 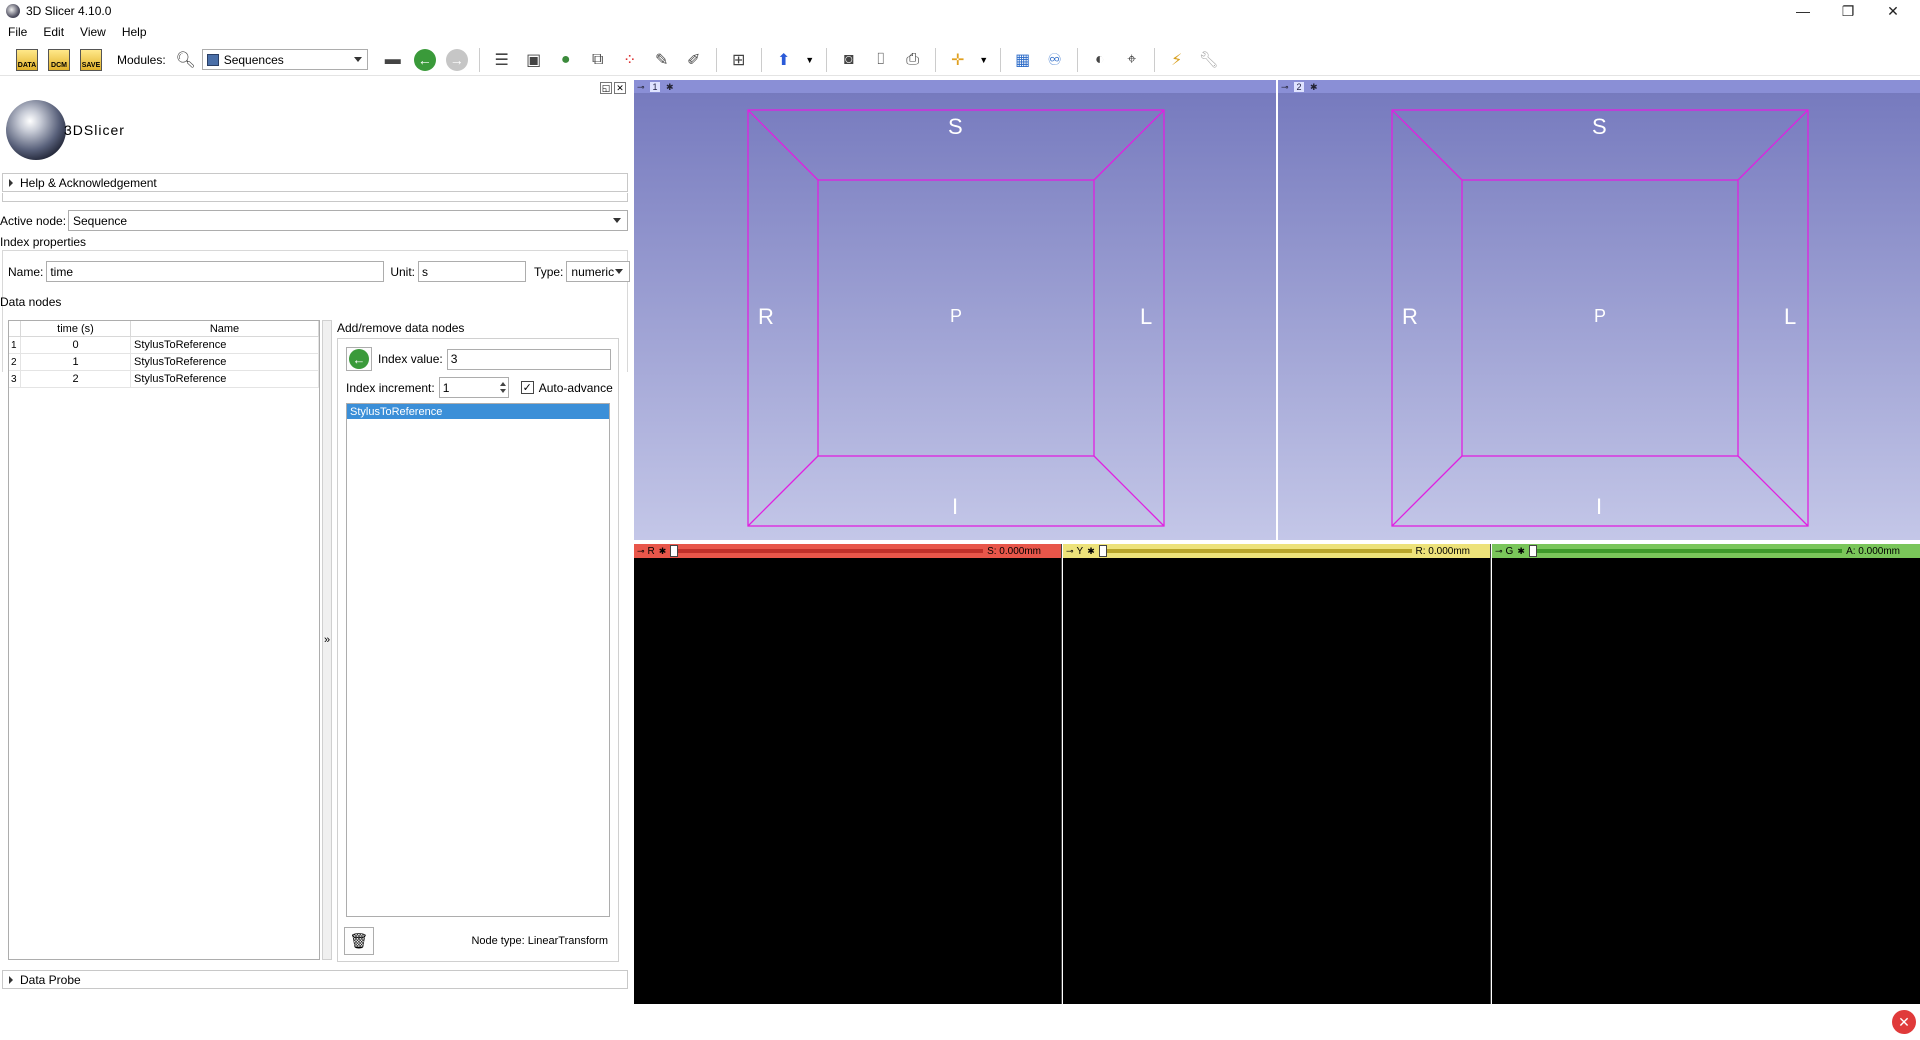 What do you see at coordinates (810, 60) in the screenshot?
I see `mouse-mode-menu-button: ▼` at bounding box center [810, 60].